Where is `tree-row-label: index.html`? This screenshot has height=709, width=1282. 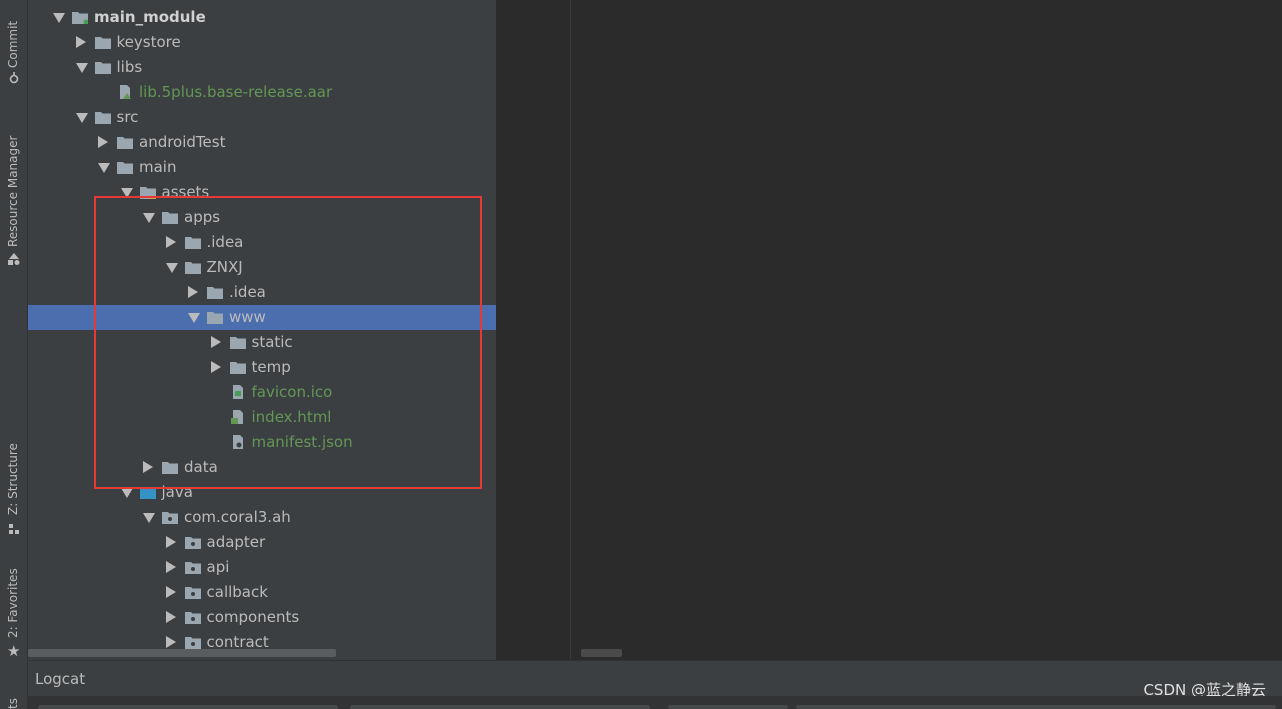 tree-row-label: index.html is located at coordinates (291, 417).